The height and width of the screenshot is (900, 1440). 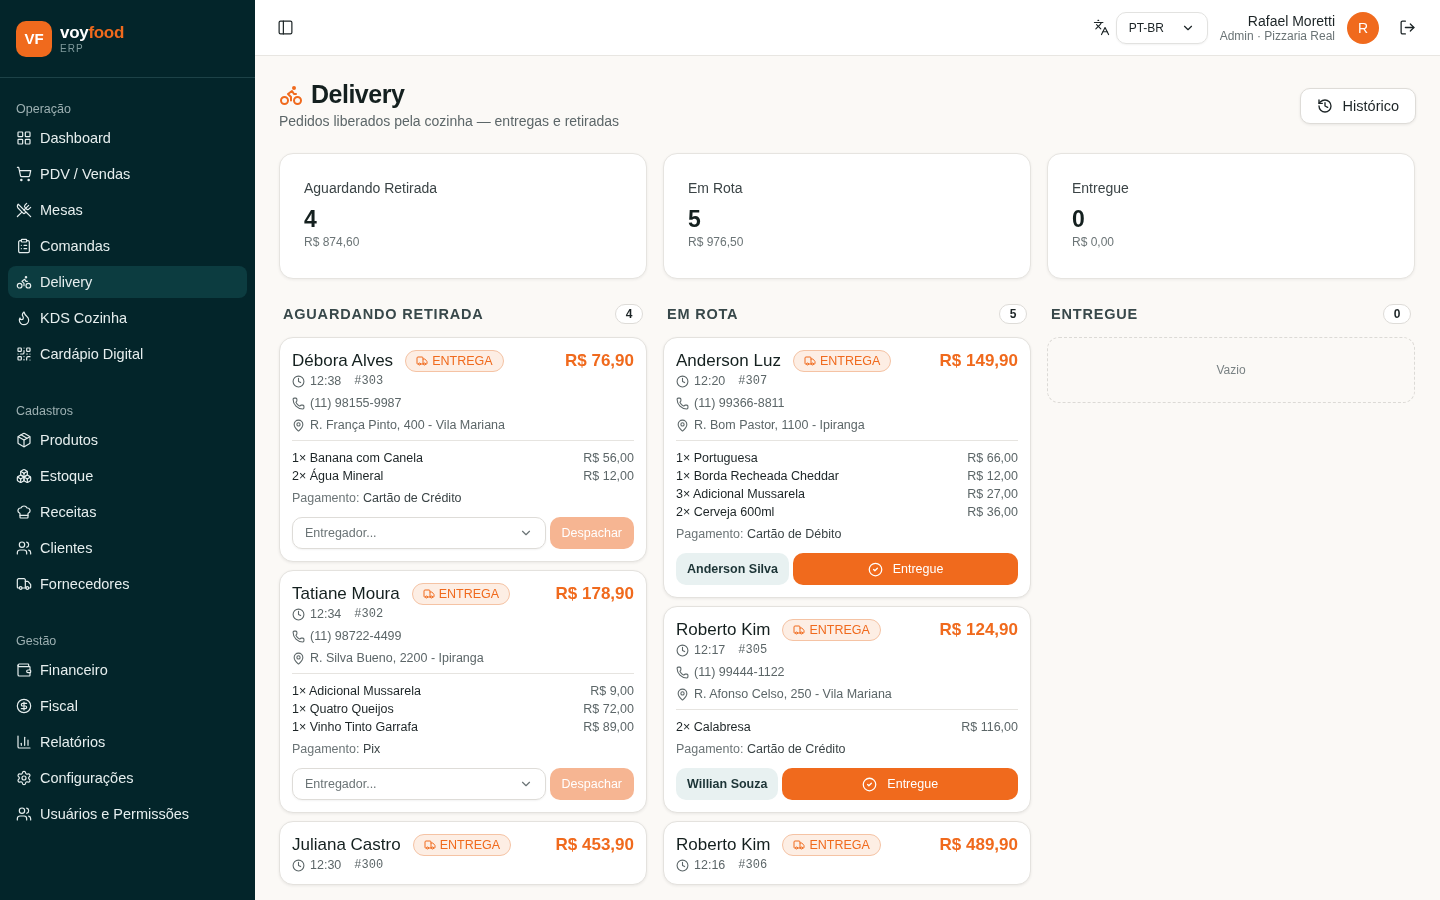 What do you see at coordinates (24, 742) in the screenshot?
I see `bar-chart-icon` at bounding box center [24, 742].